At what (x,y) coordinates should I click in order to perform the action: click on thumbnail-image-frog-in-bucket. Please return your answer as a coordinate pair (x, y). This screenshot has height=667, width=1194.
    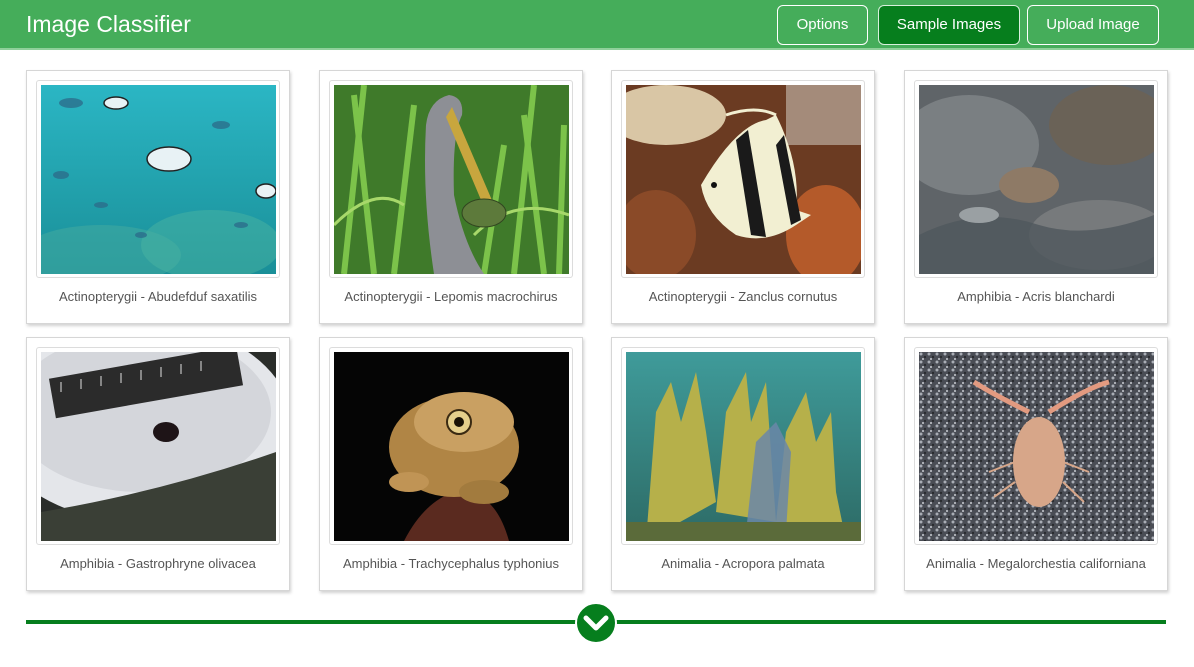
    Looking at the image, I should click on (158, 446).